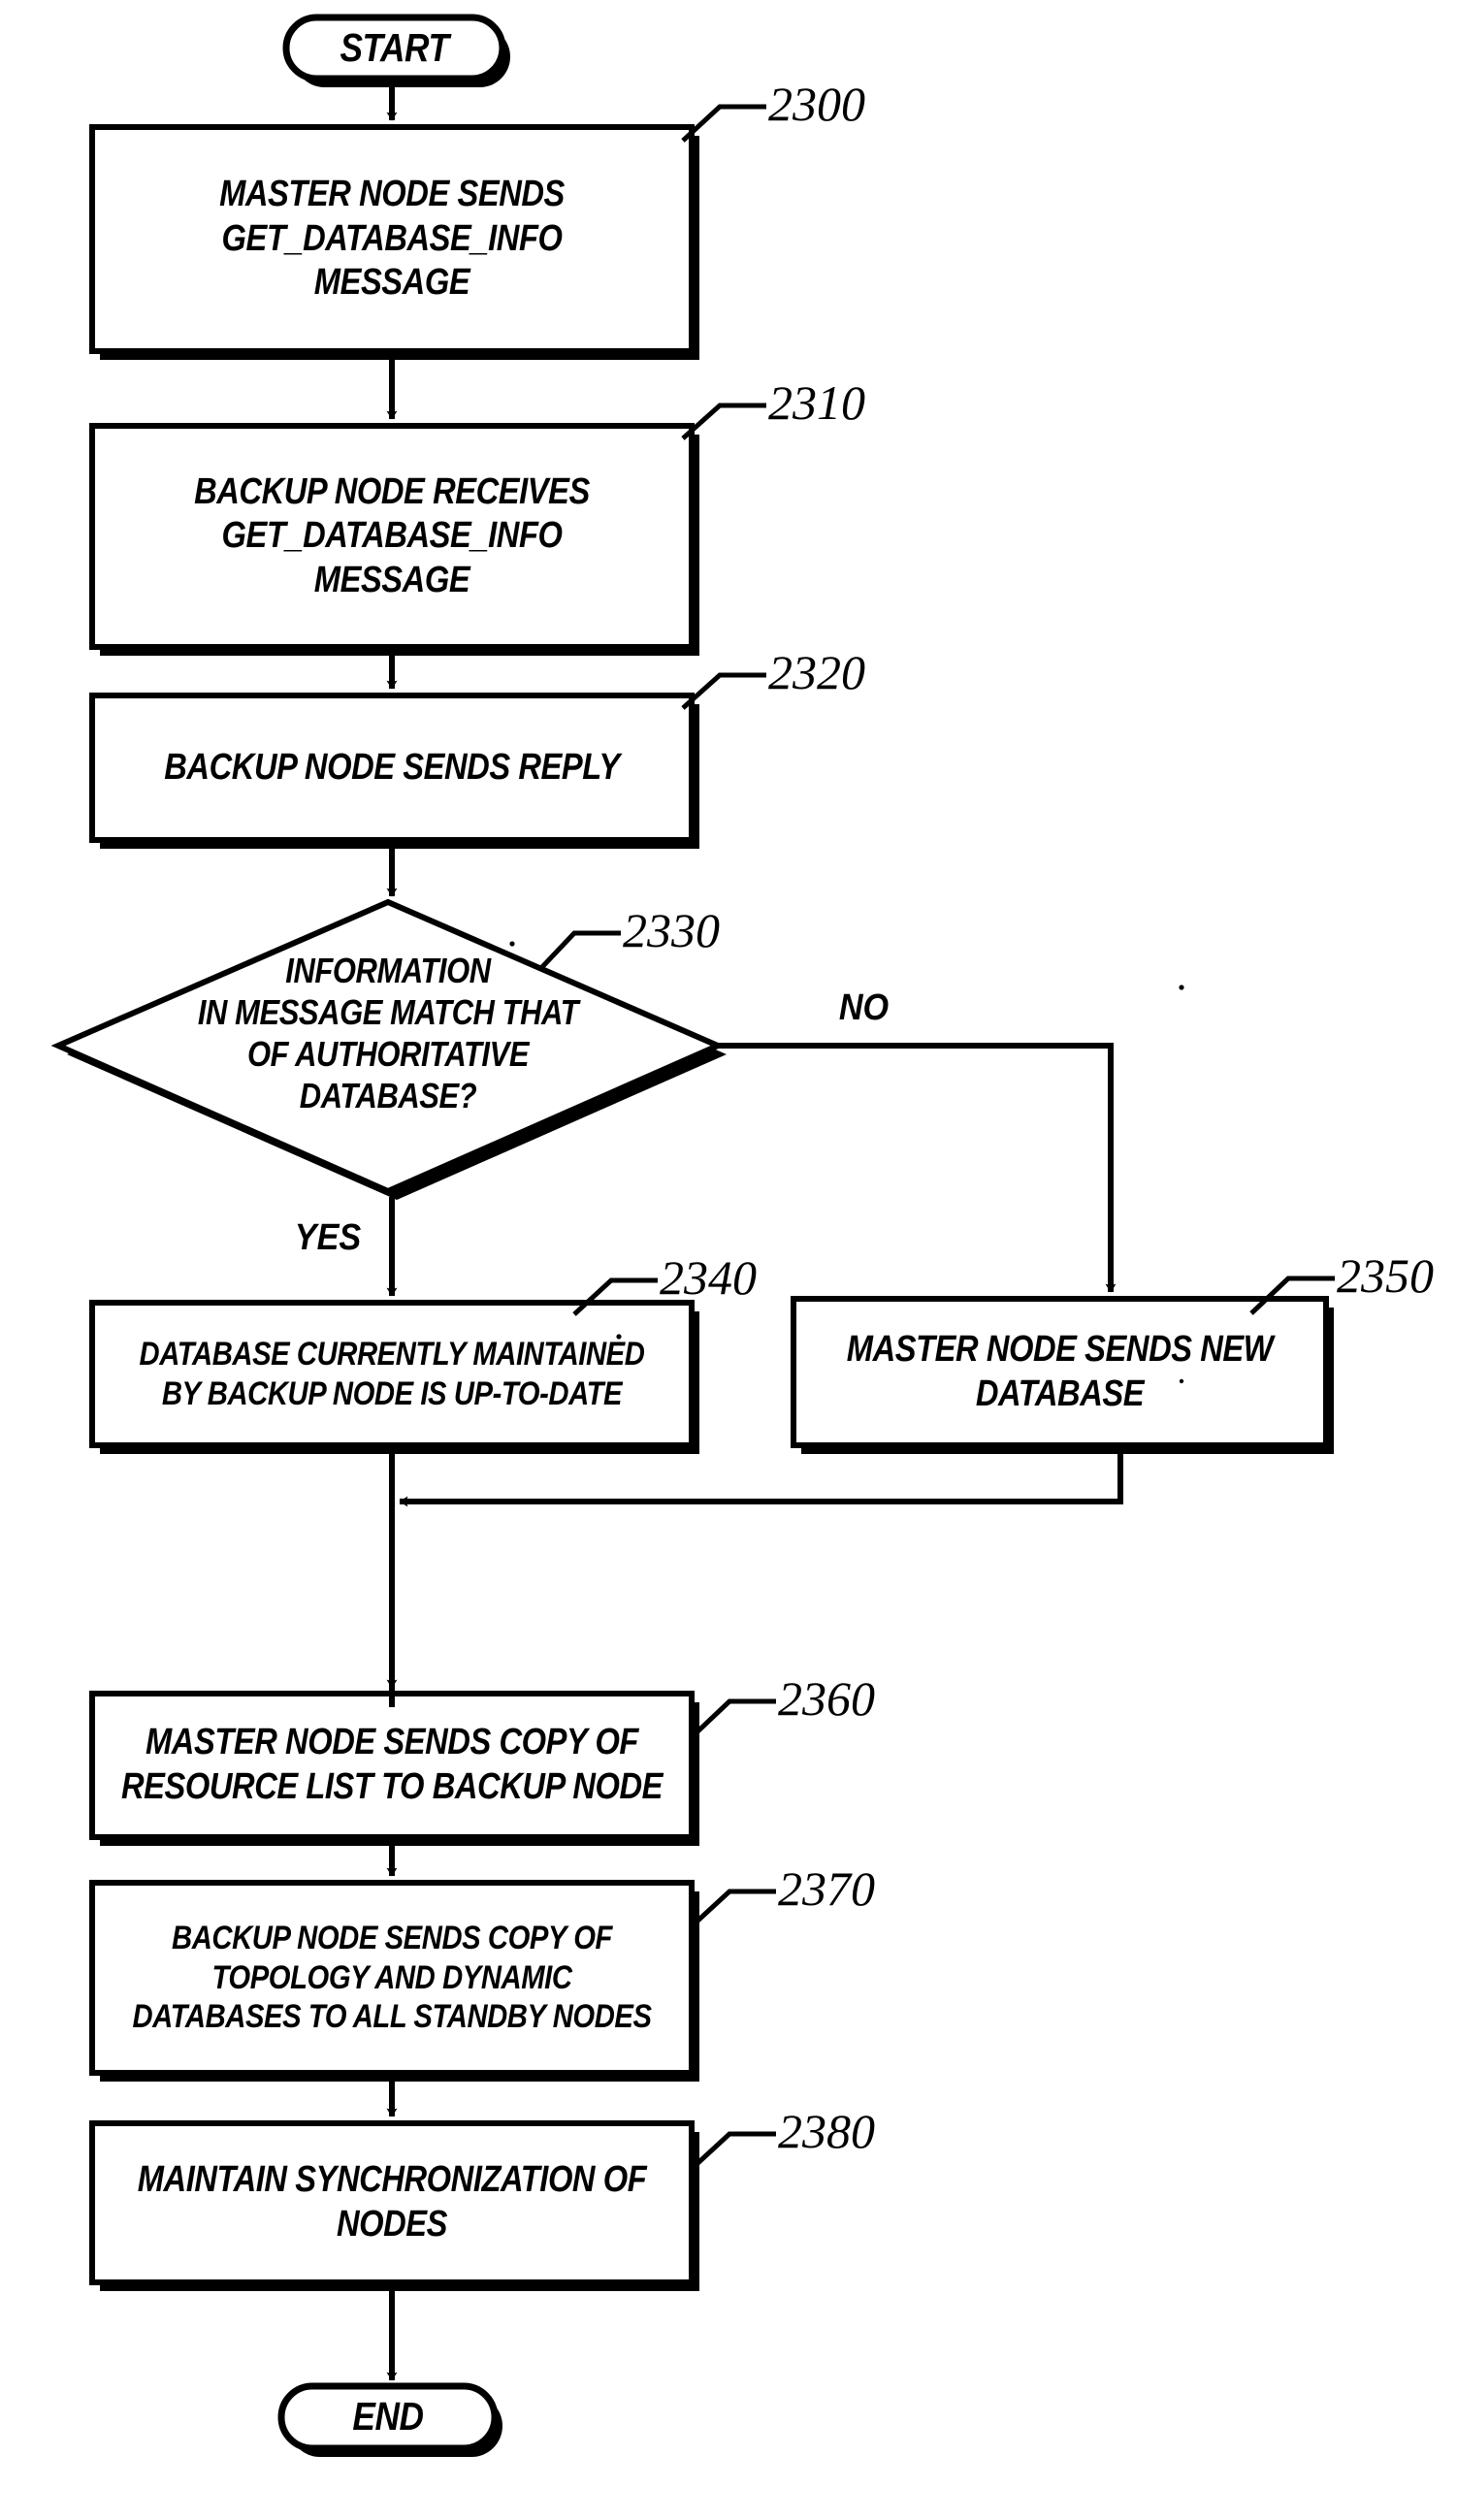 Image resolution: width=1457 pixels, height=2520 pixels. I want to click on ref-numeral-2350: 2350, so click(1386, 1275).